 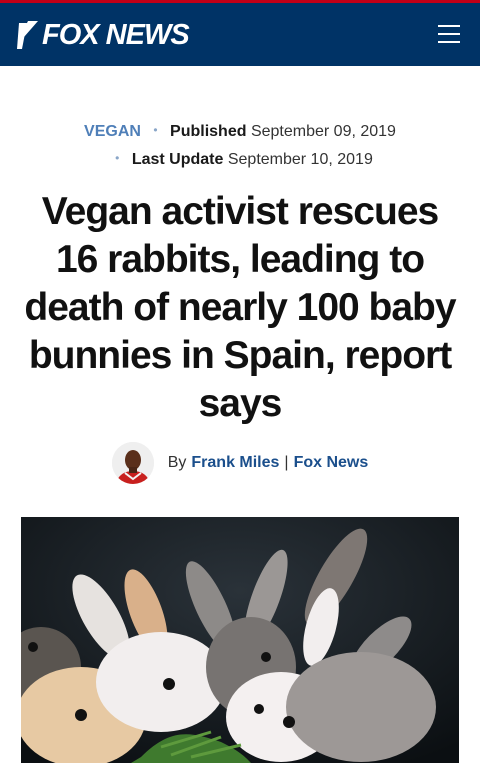 I want to click on brand-name: FOX NEWS, so click(x=116, y=34).